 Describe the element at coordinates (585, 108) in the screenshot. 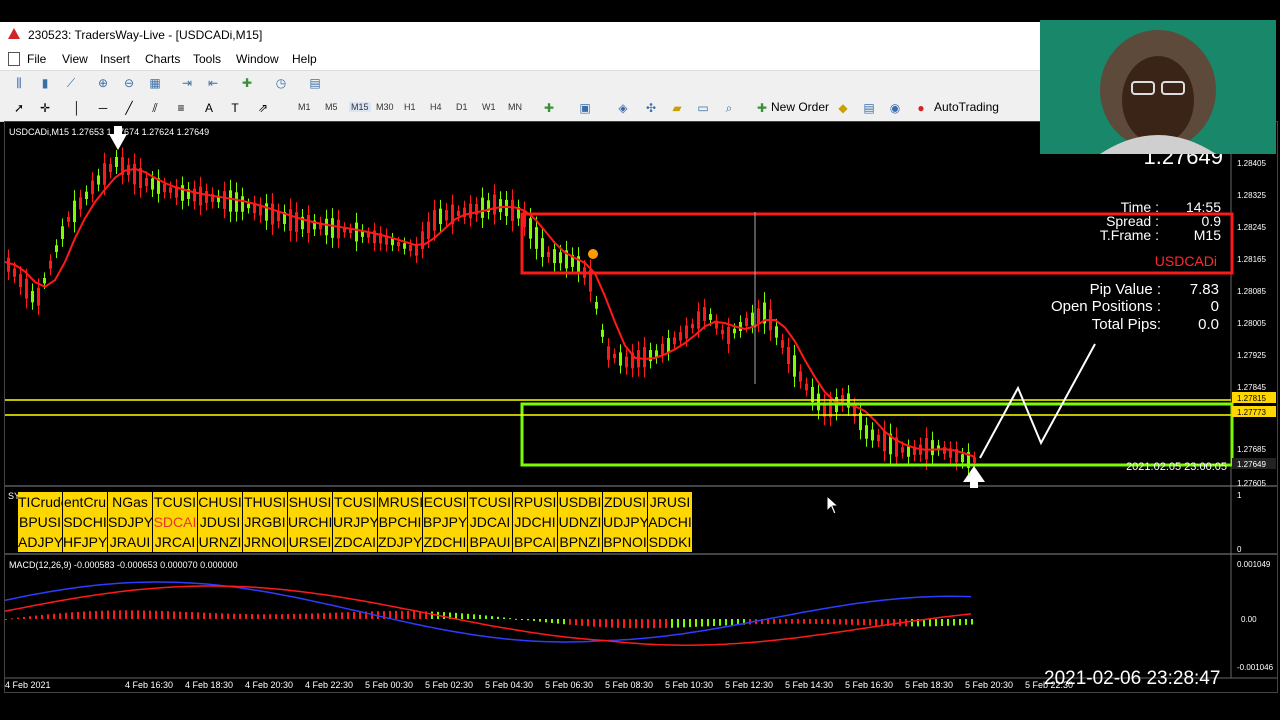

I see `profiles-icon: ▣` at that location.